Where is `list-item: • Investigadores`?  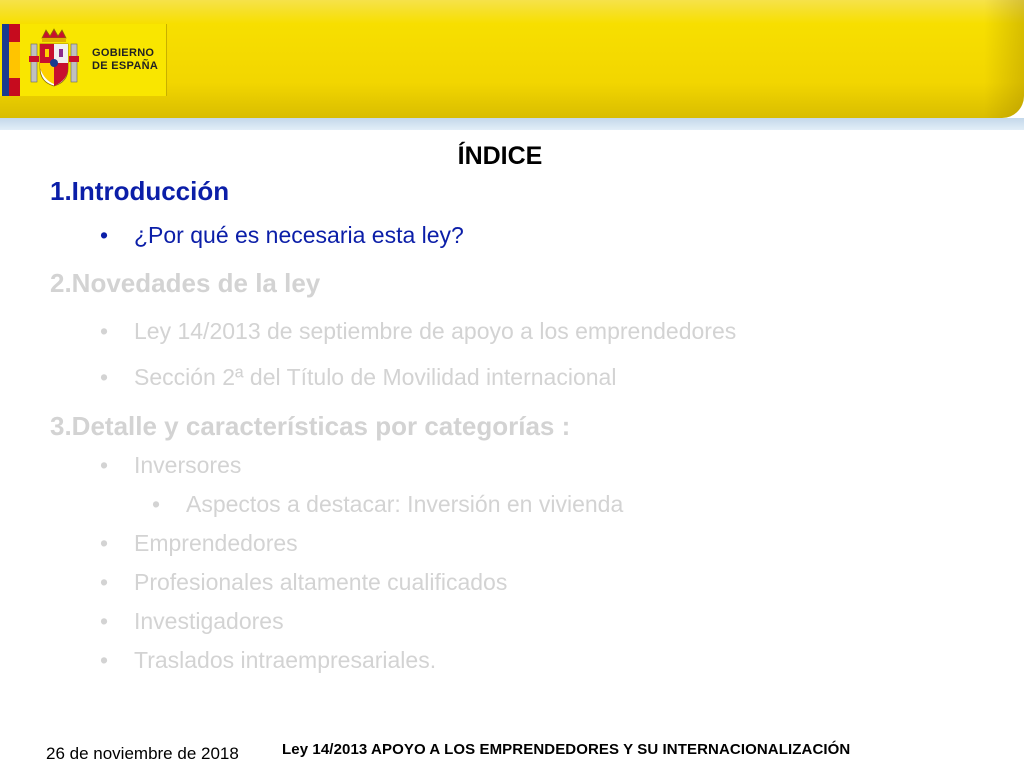
list-item: • Investigadores is located at coordinates (192, 621).